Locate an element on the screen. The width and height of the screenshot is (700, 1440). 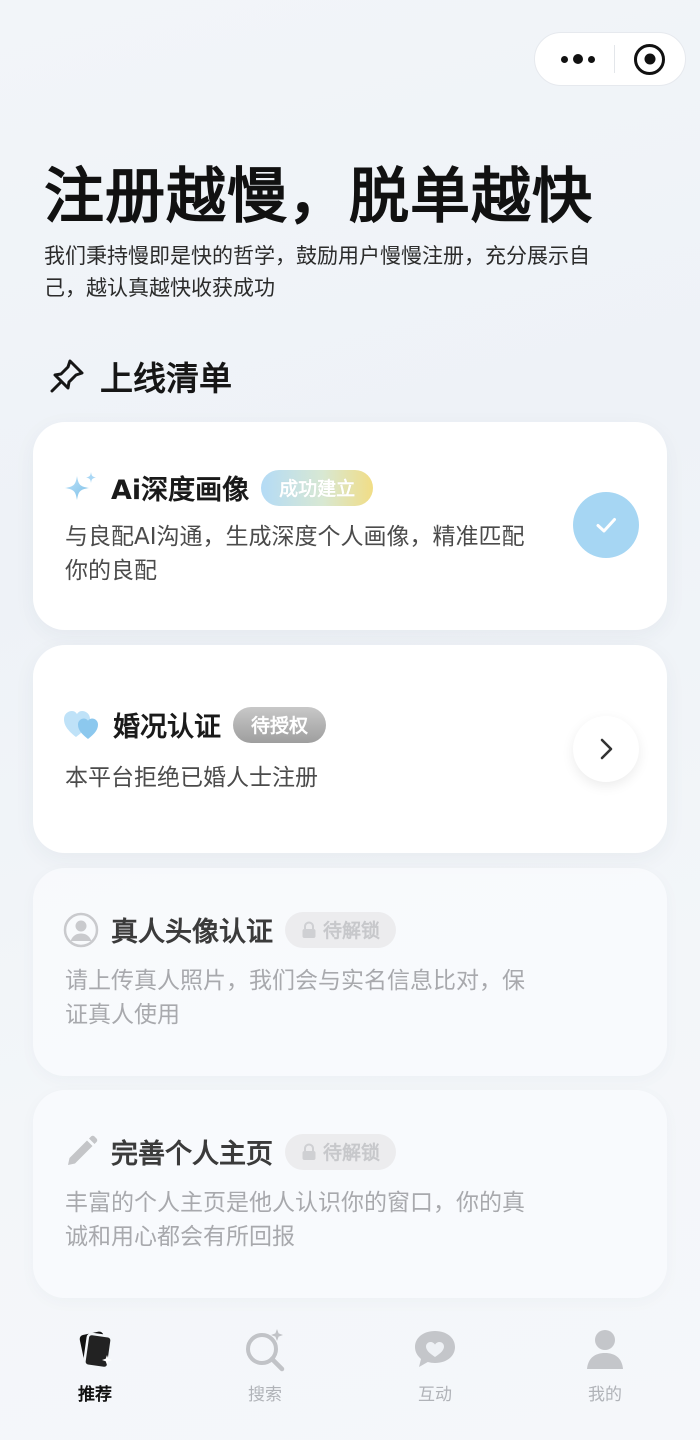
person-icon is located at coordinates (605, 1349).